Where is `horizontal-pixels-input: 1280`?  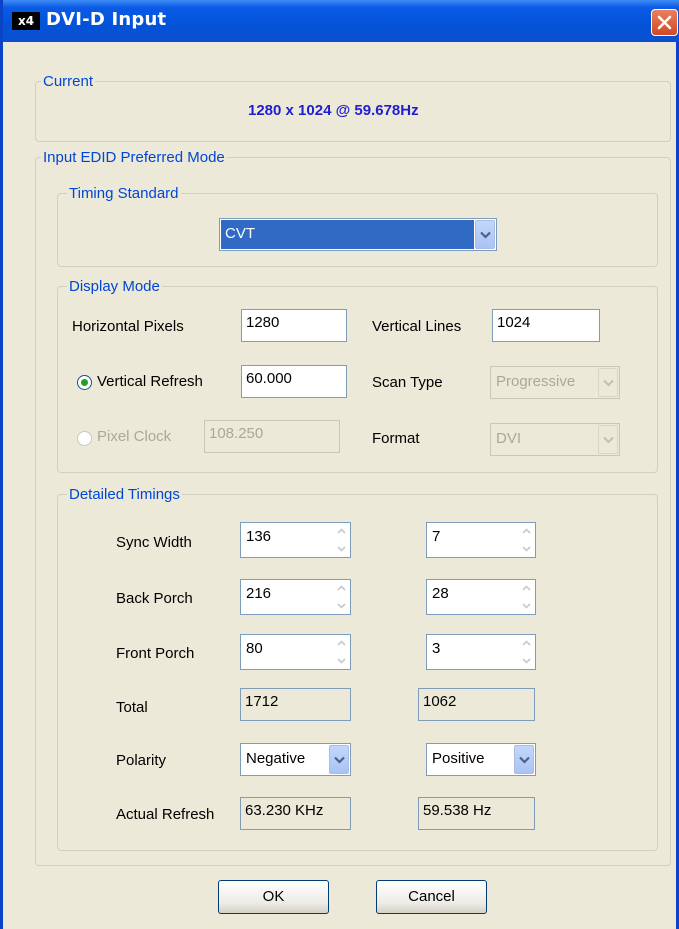
horizontal-pixels-input: 1280 is located at coordinates (294, 325).